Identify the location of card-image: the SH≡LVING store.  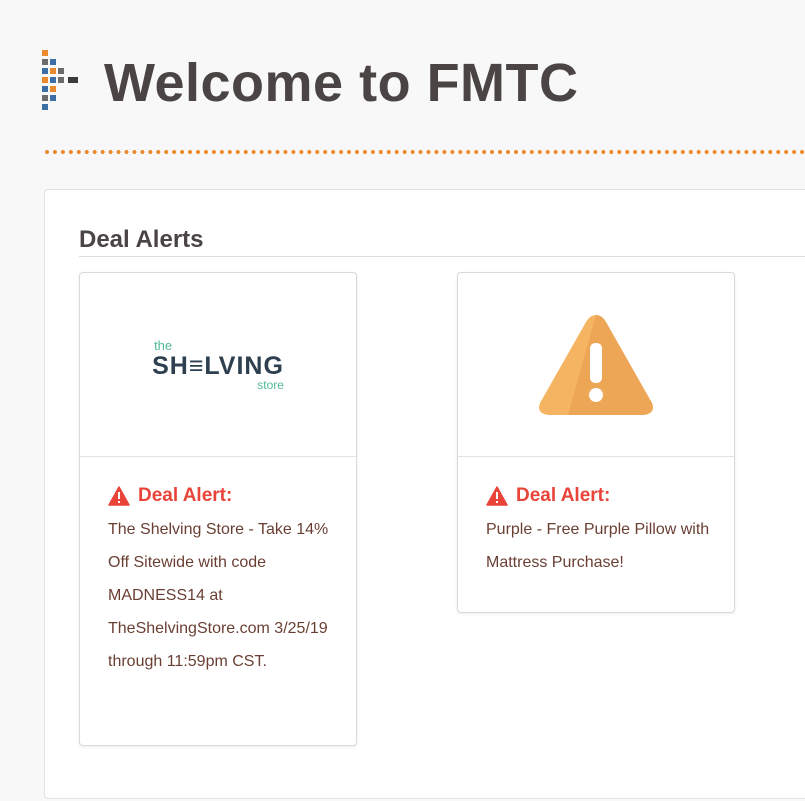
(218, 365).